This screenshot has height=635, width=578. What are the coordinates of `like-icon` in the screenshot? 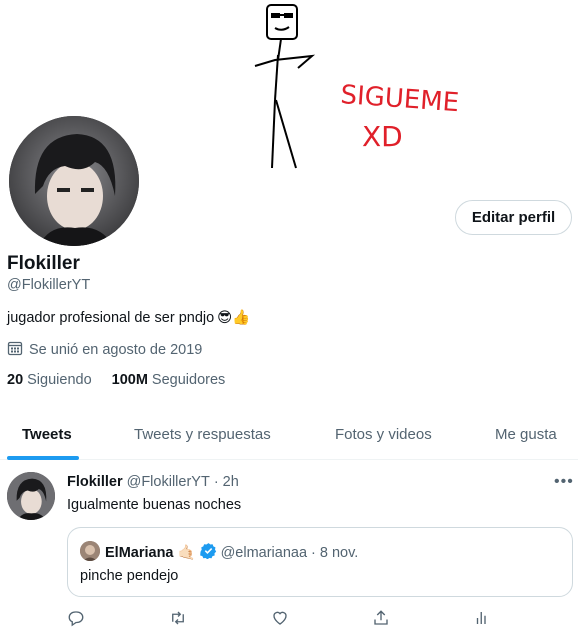 It's located at (281, 619).